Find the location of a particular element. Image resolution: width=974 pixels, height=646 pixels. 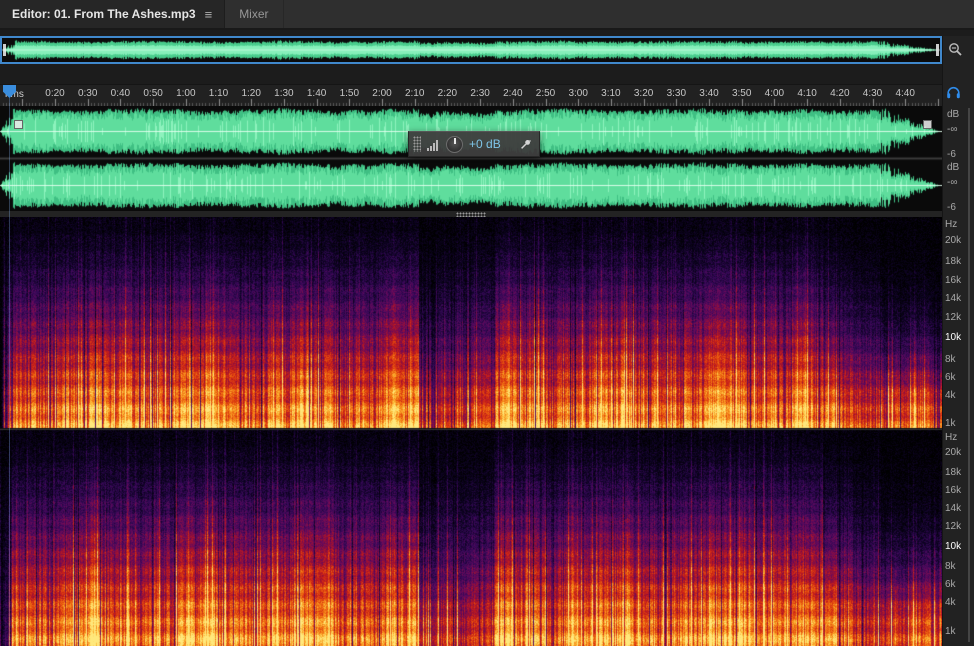

mixer-tab-label: Mixer is located at coordinates (254, 14).